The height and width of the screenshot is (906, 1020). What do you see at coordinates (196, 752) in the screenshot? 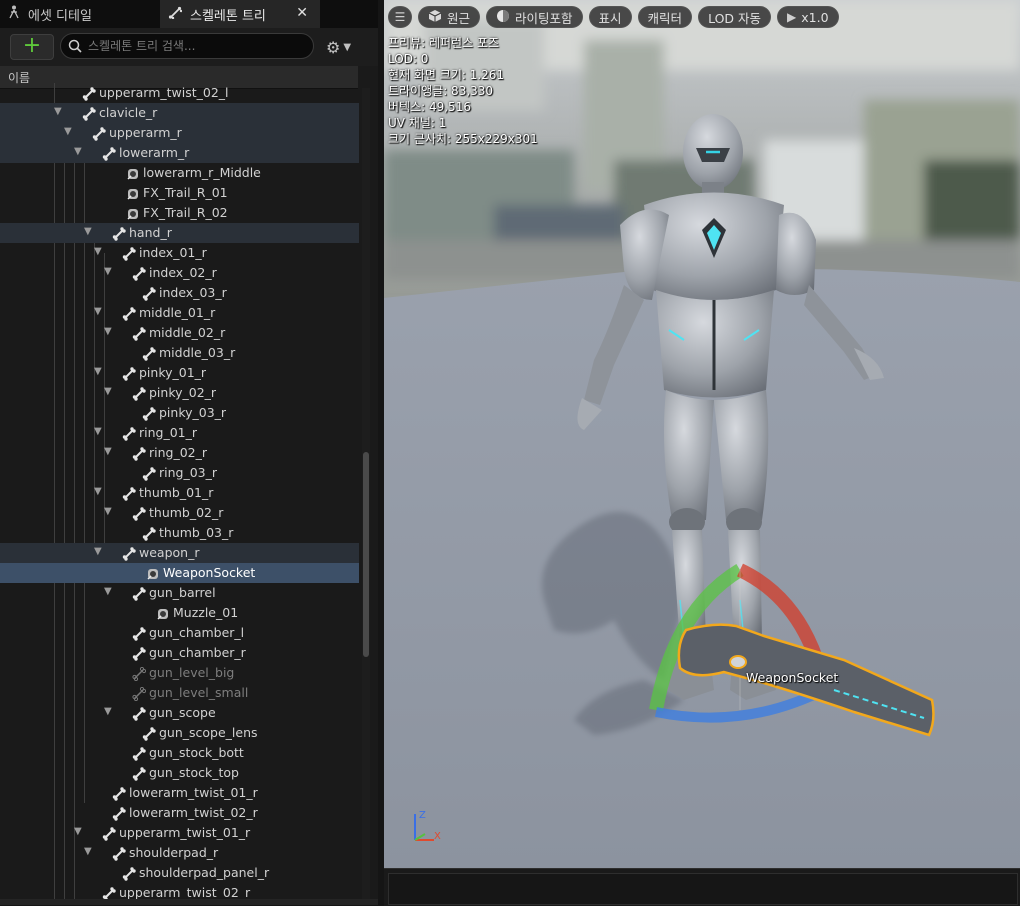
I see `tree-row-label: gun_stock_bott` at bounding box center [196, 752].